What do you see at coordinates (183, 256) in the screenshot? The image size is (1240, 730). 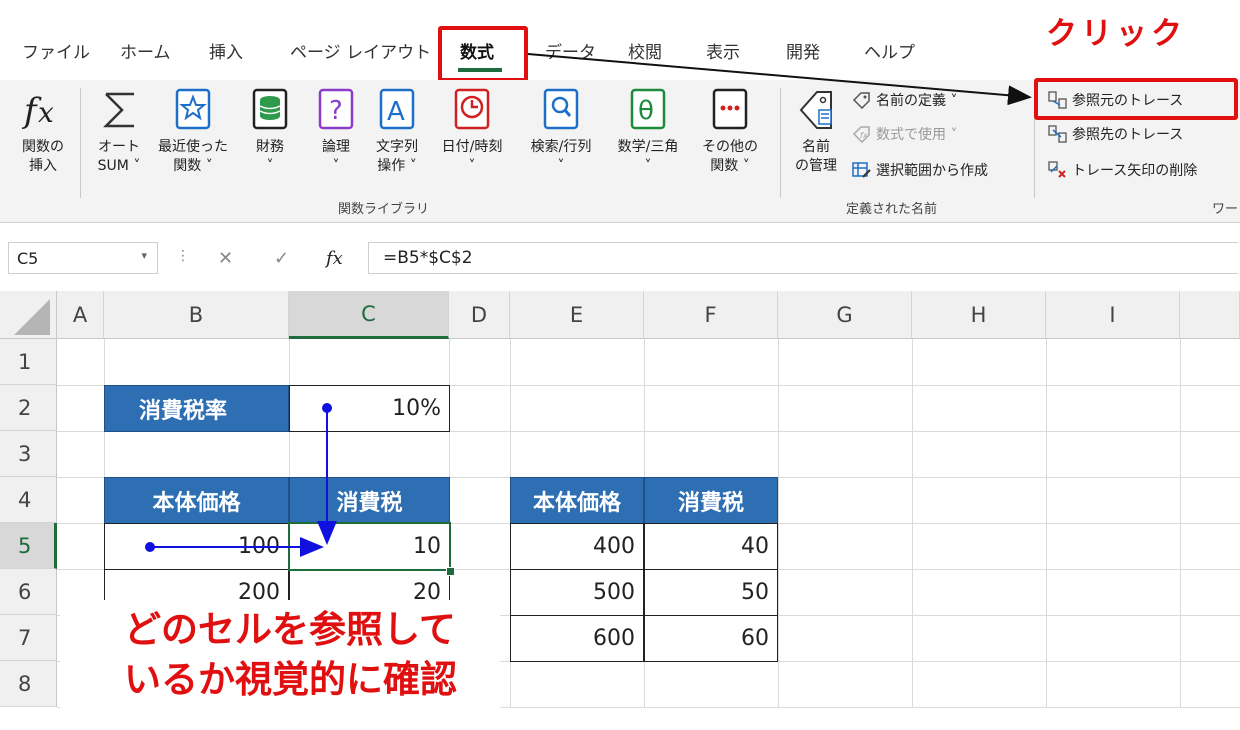 I see `formula-bar-grip-icon: ⋮` at bounding box center [183, 256].